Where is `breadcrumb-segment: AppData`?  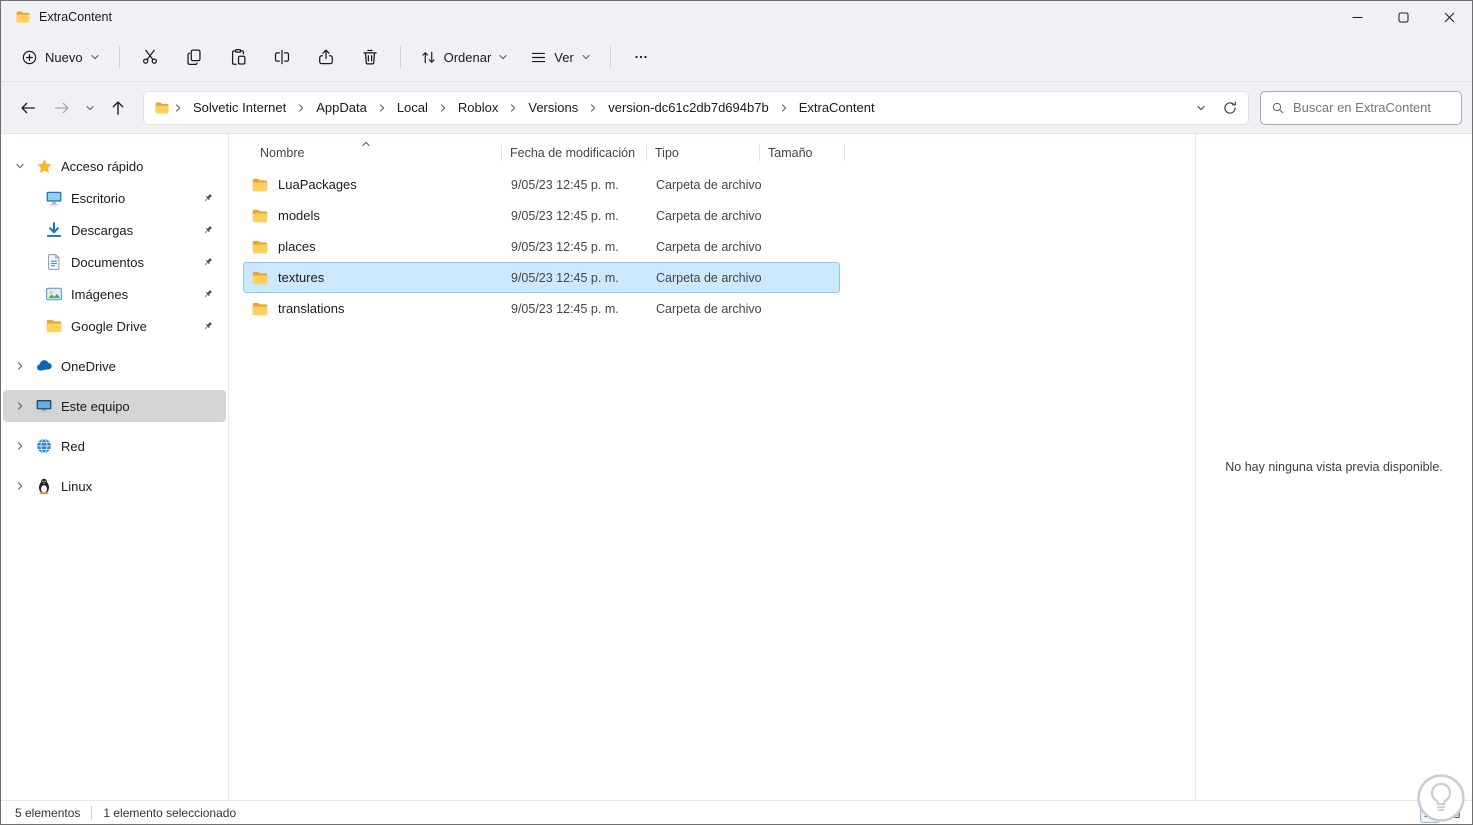
breadcrumb-segment: AppData is located at coordinates (341, 107).